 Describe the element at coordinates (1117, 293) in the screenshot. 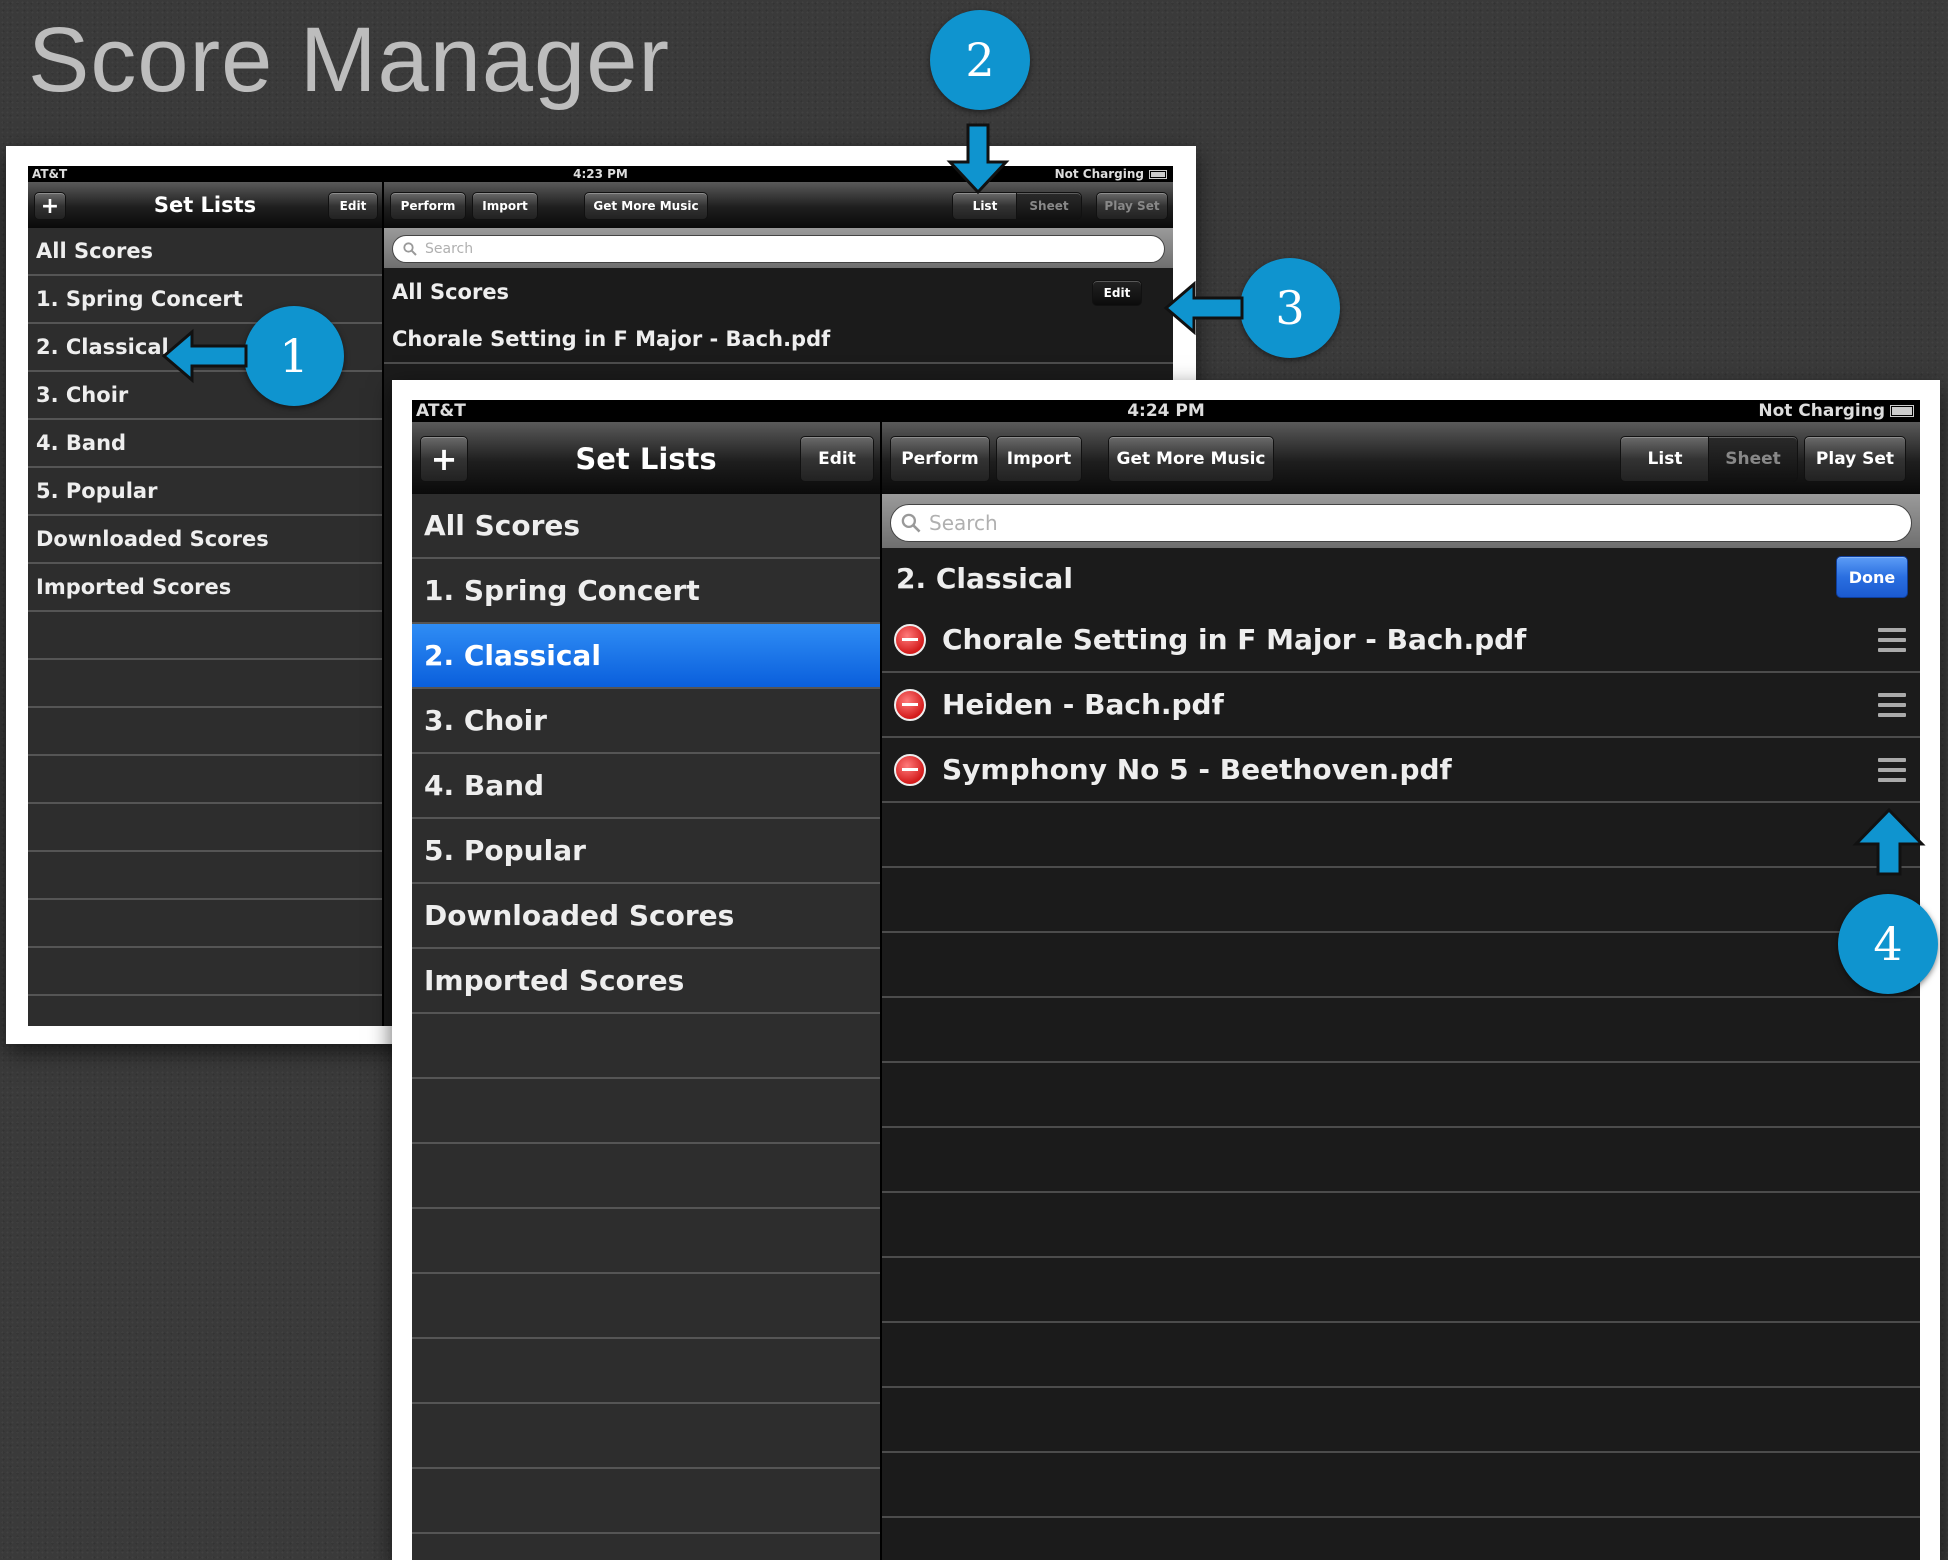

I see `section-edit-button: Edit` at that location.